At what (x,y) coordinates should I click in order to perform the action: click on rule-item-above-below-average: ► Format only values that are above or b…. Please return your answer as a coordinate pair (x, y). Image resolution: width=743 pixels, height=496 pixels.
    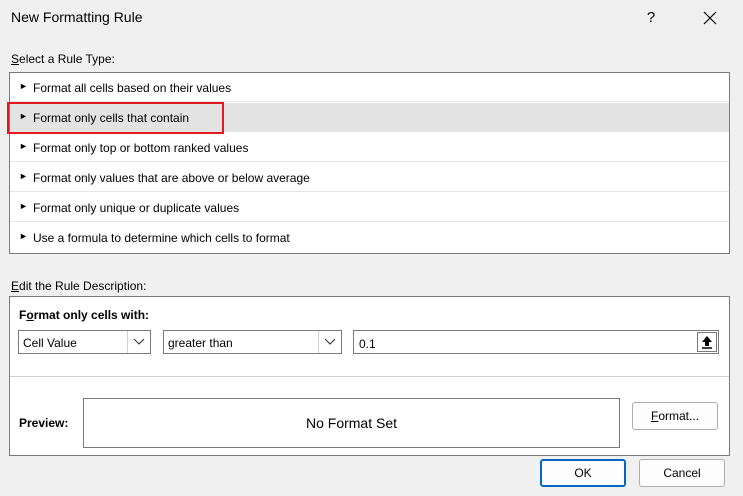
    Looking at the image, I should click on (369, 177).